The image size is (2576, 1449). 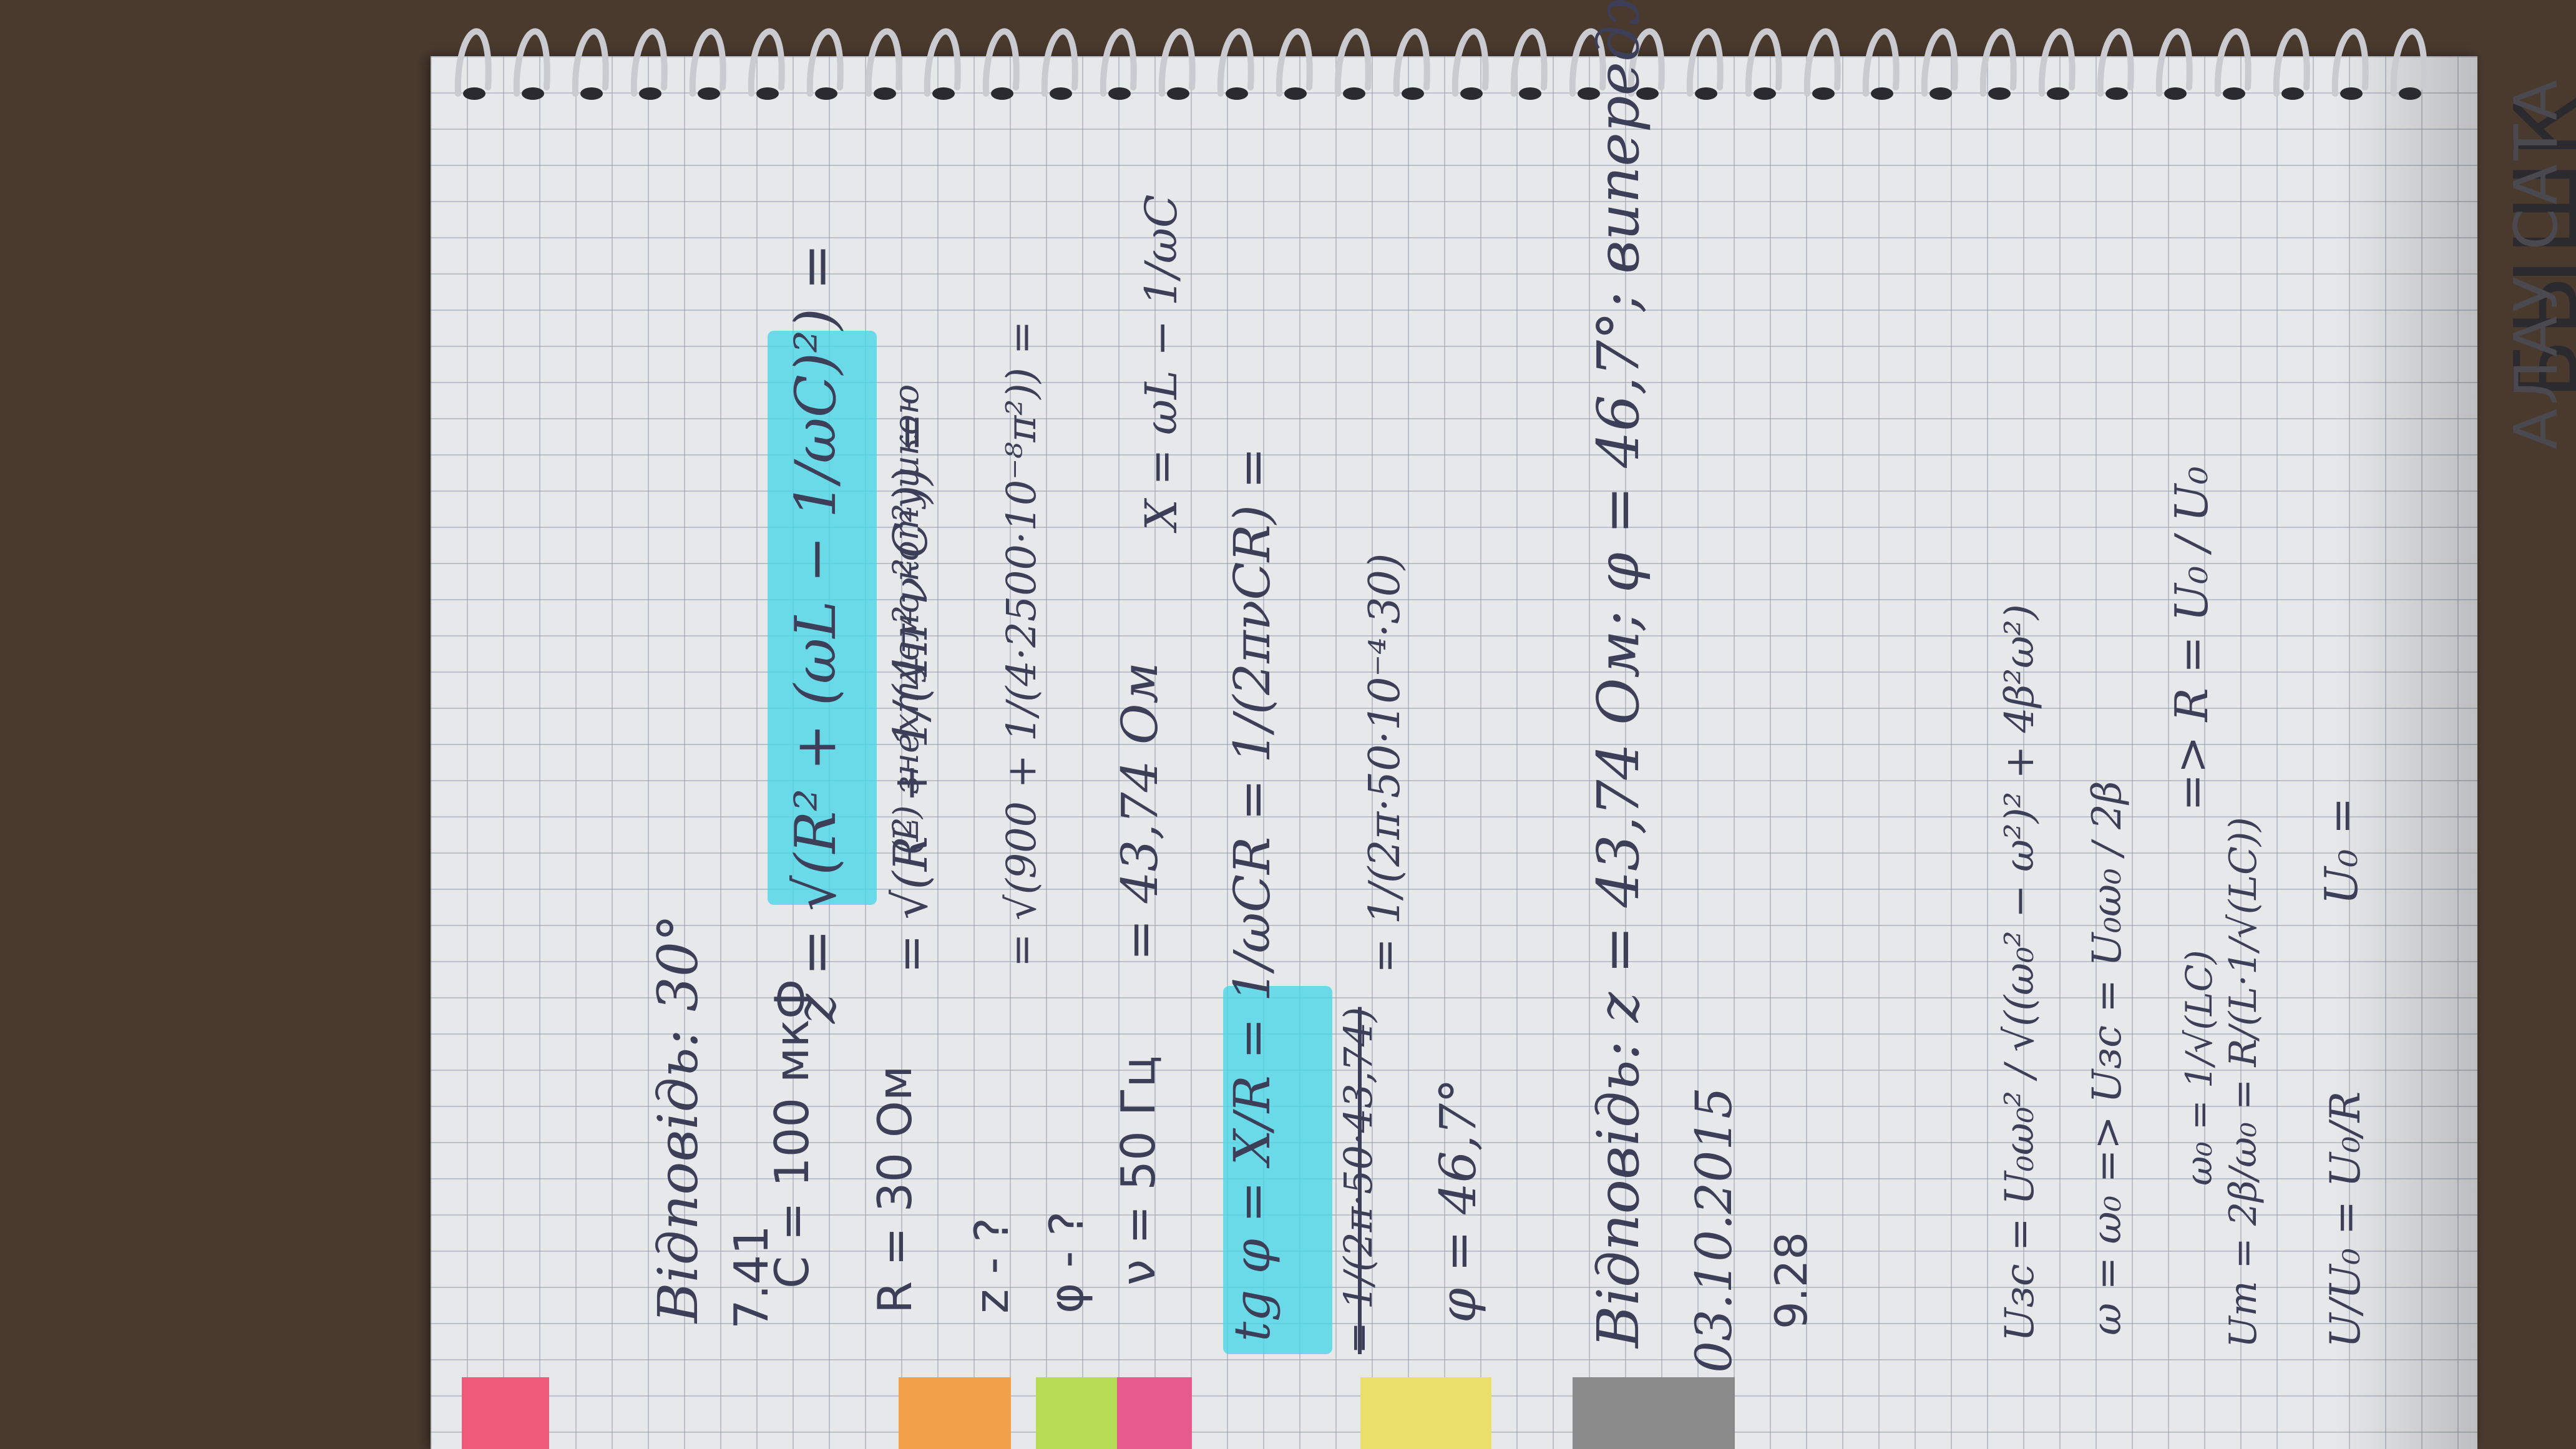 What do you see at coordinates (1154, 1413) in the screenshot?
I see `sticky-tab-pink` at bounding box center [1154, 1413].